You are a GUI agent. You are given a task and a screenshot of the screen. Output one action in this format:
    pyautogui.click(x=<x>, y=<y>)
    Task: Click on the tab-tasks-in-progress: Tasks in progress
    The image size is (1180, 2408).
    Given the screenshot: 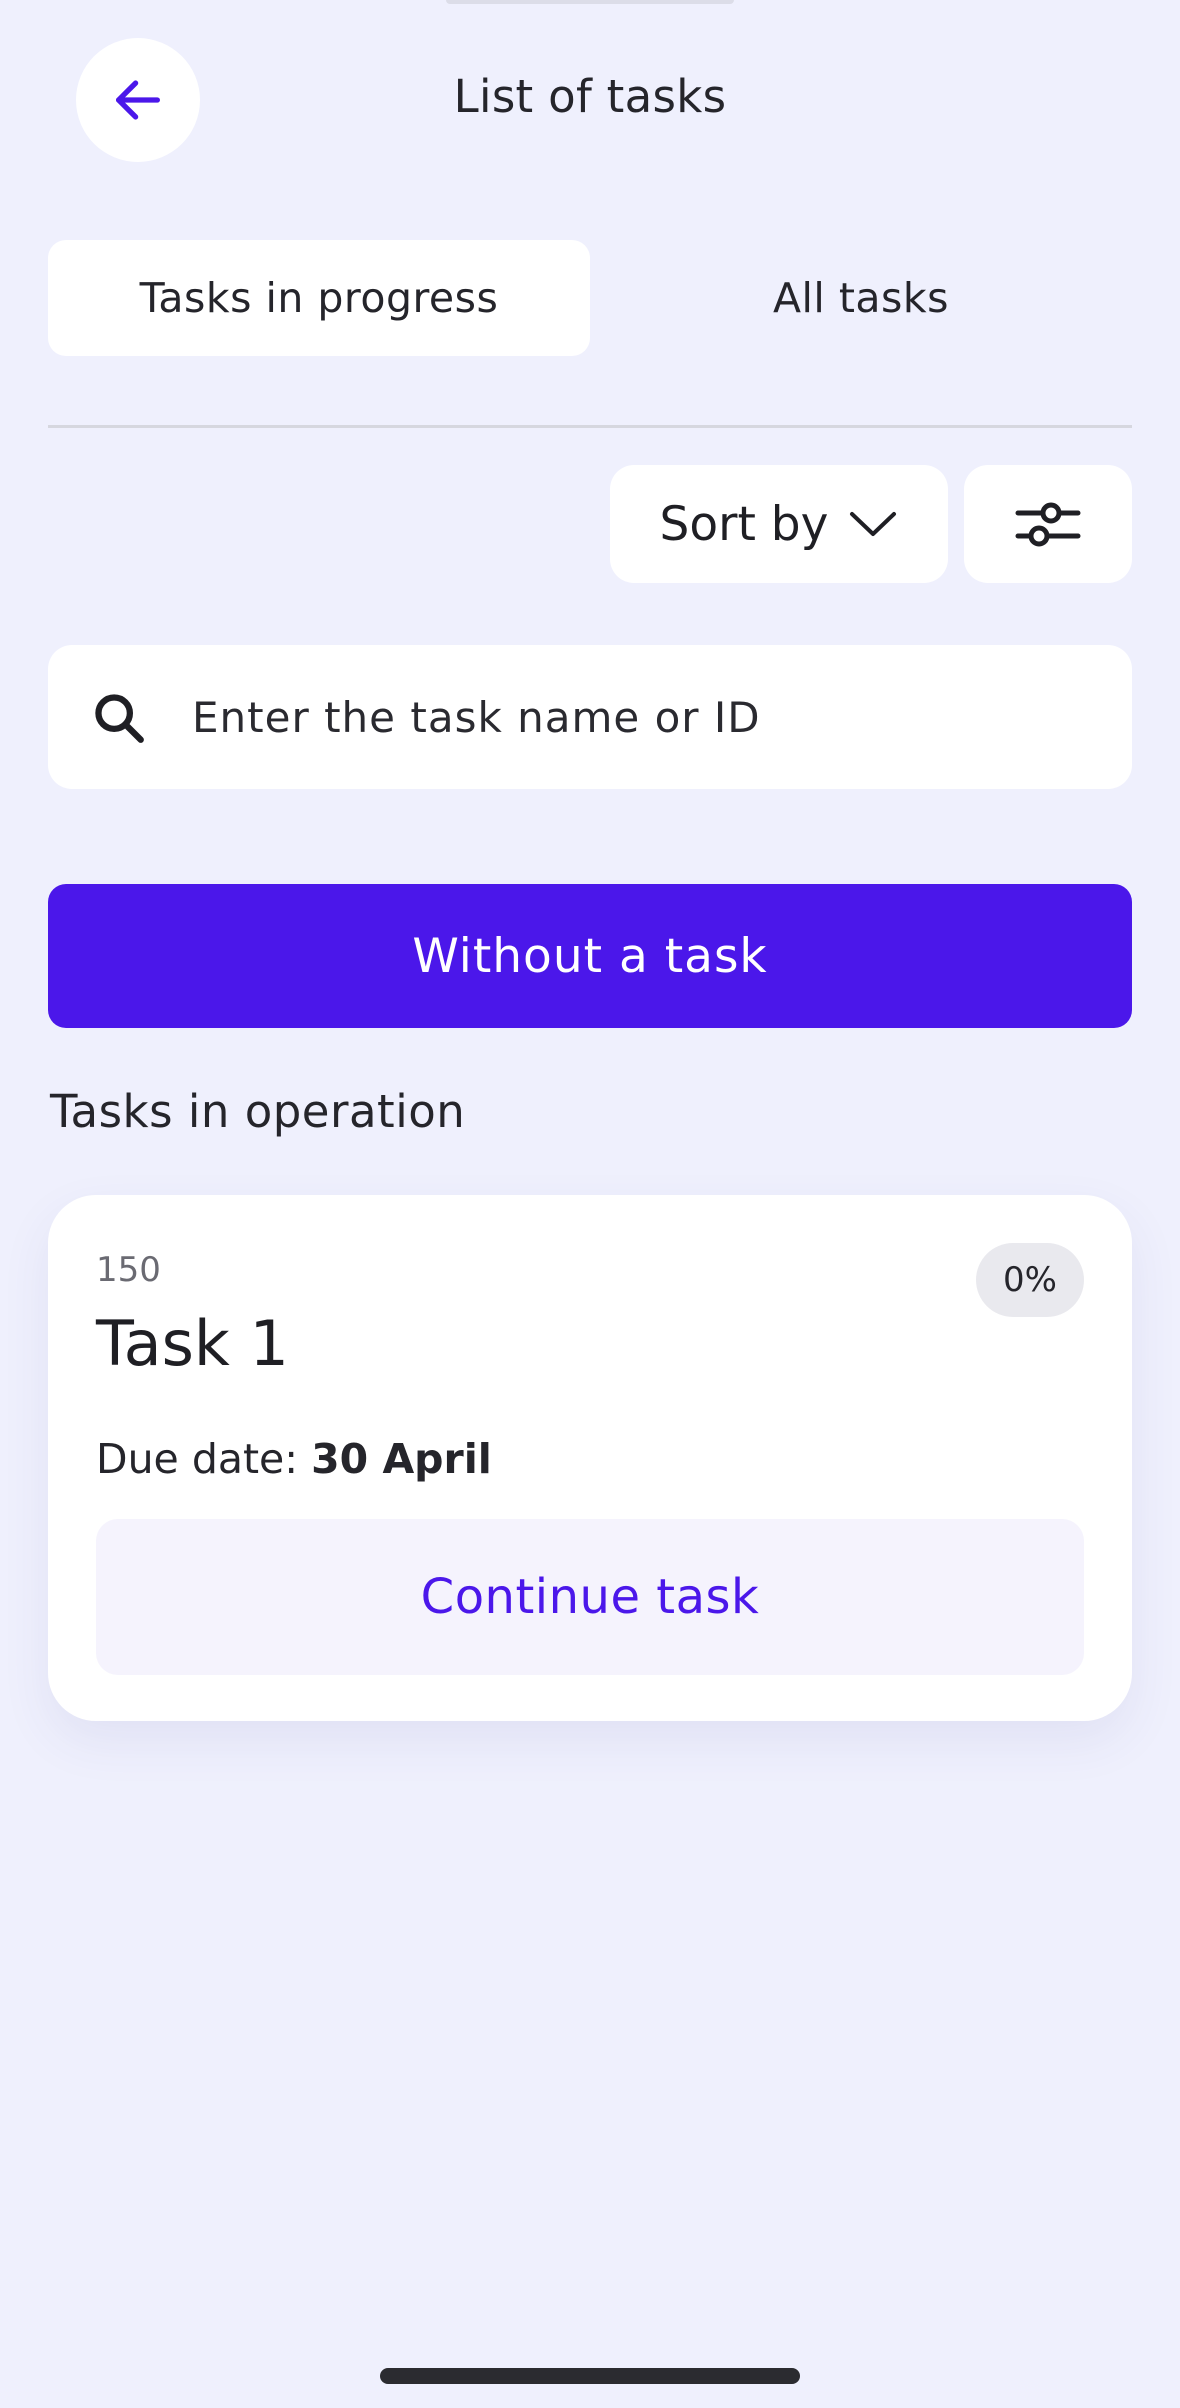 What is the action you would take?
    pyautogui.click(x=319, y=298)
    